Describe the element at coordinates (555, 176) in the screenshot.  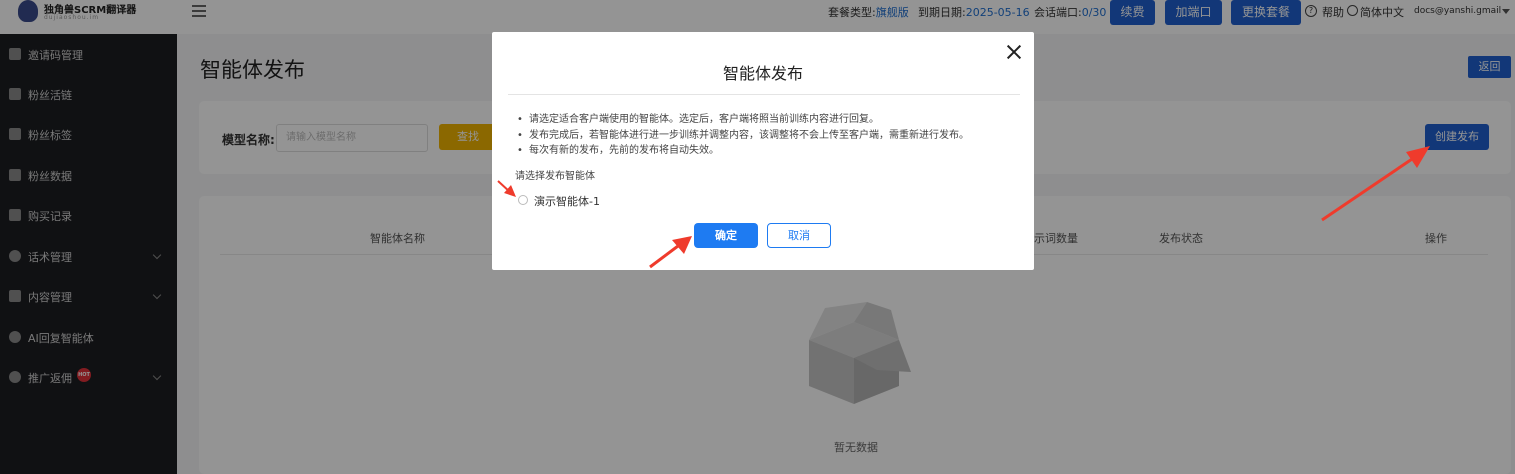
I see `select-agent-label: 请选择发布智能体` at that location.